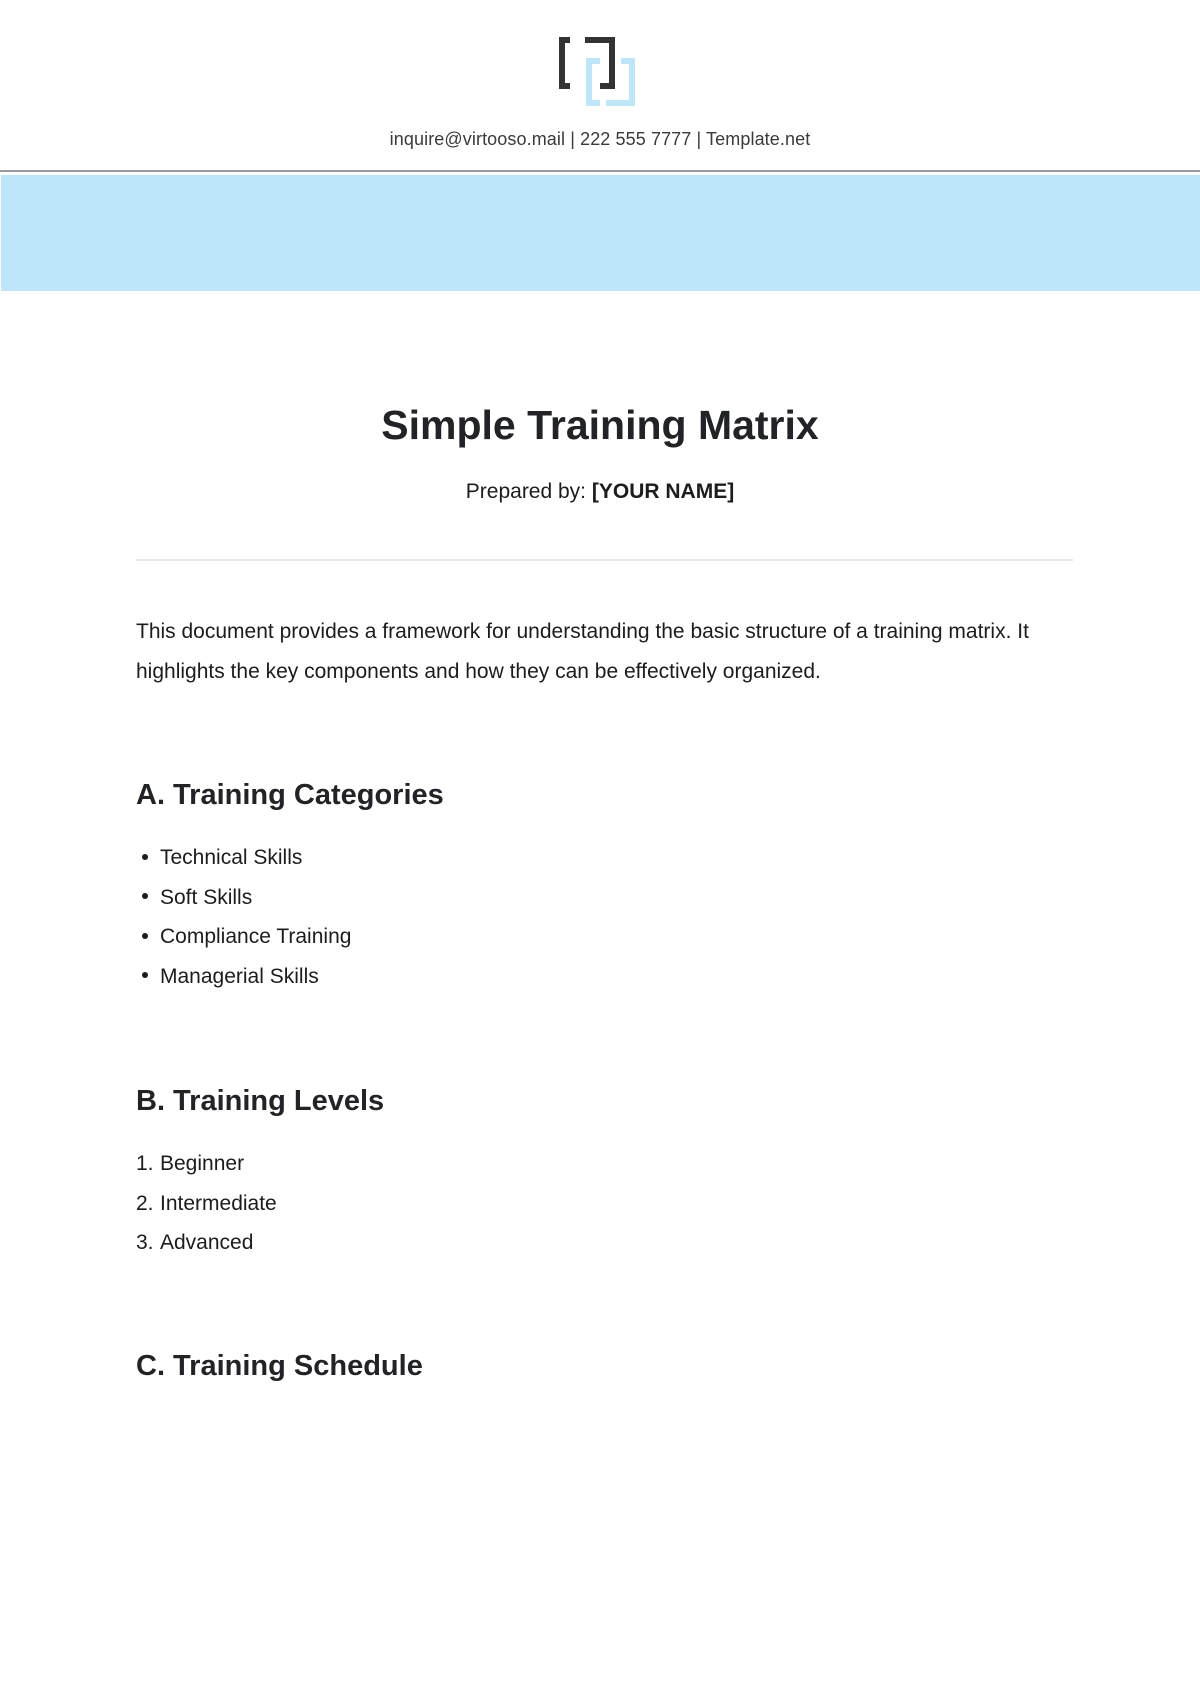 The image size is (1200, 1696). What do you see at coordinates (526, 491) in the screenshot?
I see `prepared-by-label: Prepared by:` at bounding box center [526, 491].